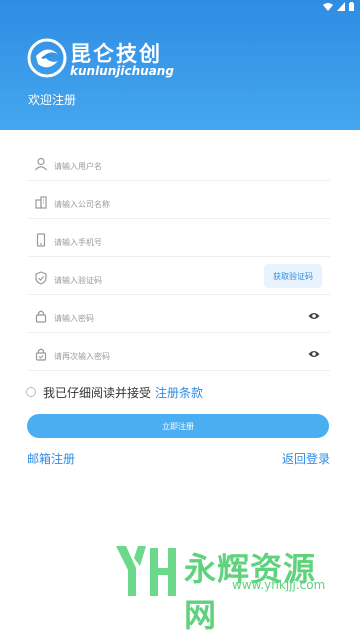 The image size is (360, 636). I want to click on status-bar, so click(180, 8).